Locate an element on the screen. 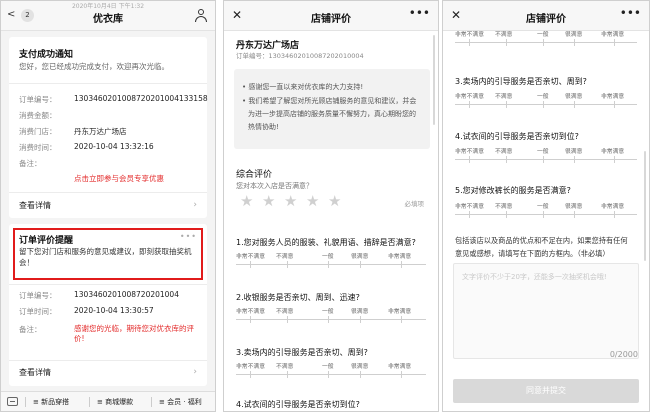 This screenshot has width=650, height=412. required-label: 必填项 is located at coordinates (414, 204).